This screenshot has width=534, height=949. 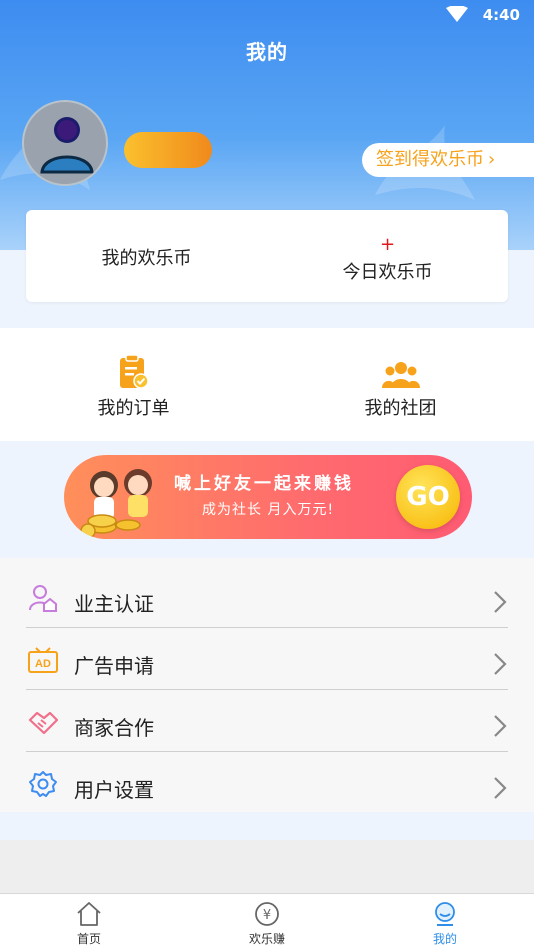 I want to click on tab-mine: 我的, so click(x=445, y=921).